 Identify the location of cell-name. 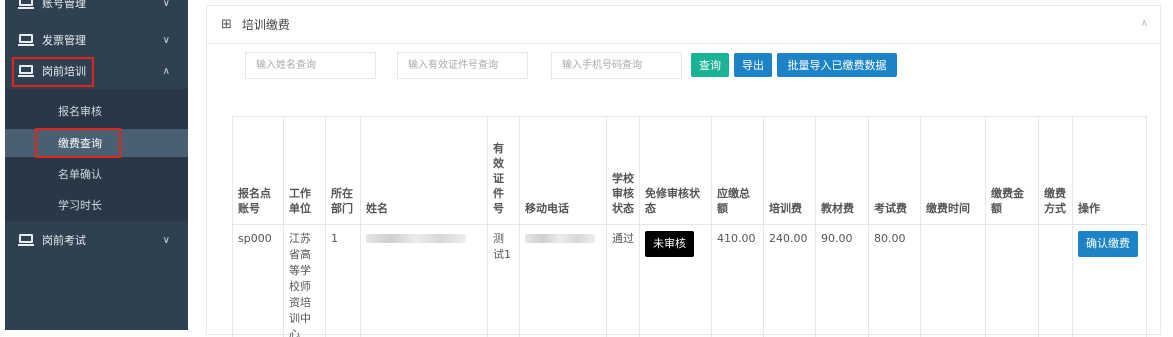
(424, 280).